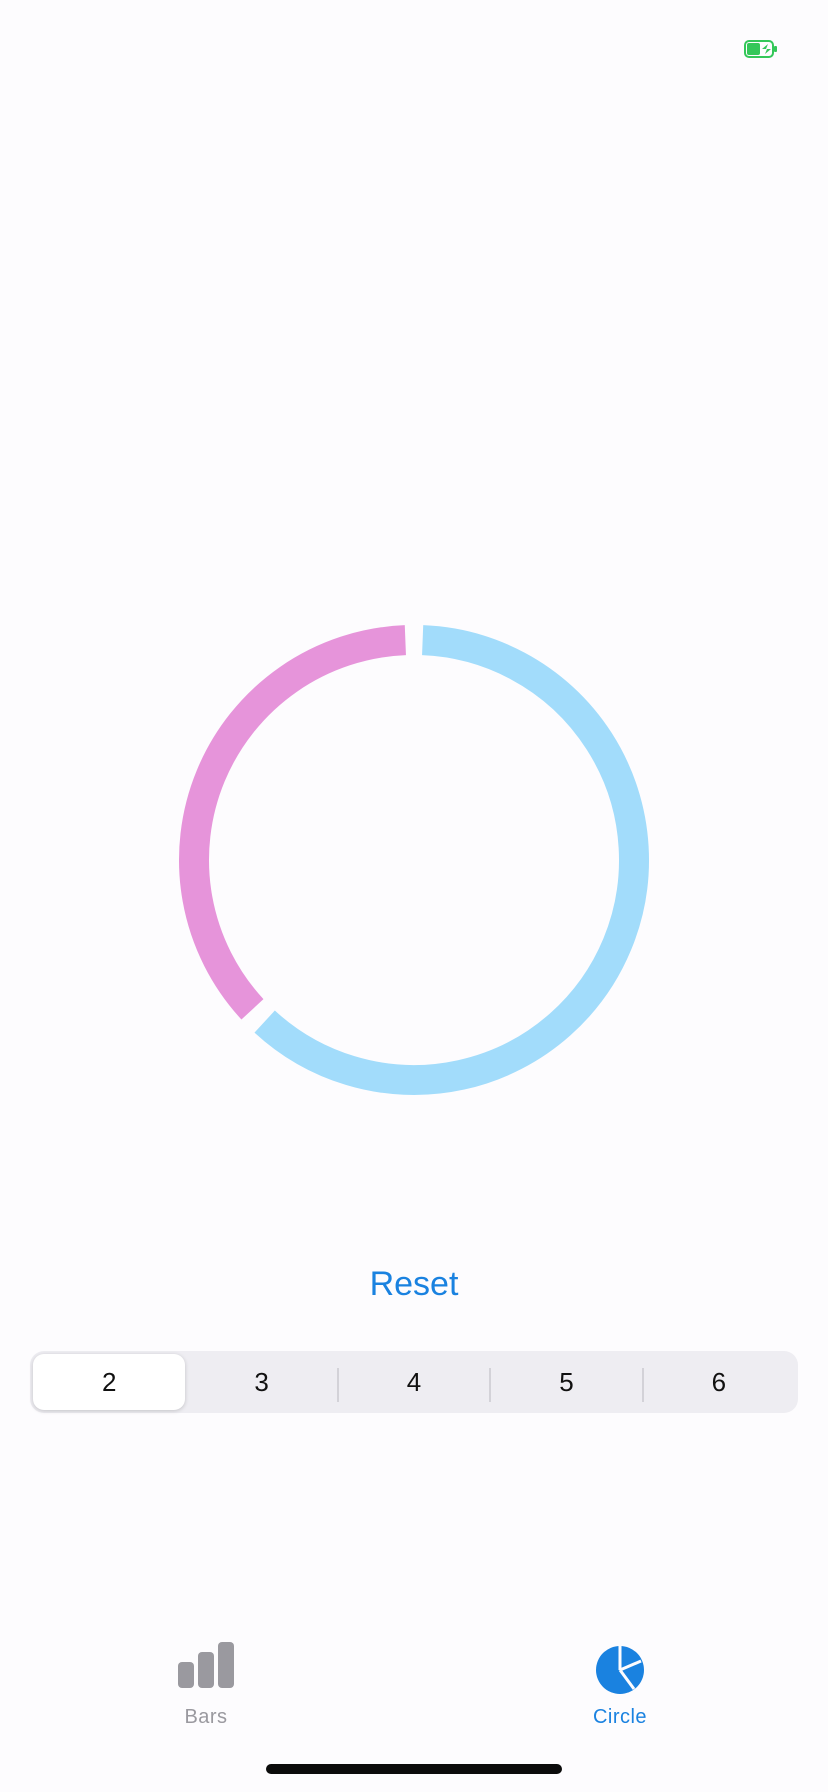  Describe the element at coordinates (620, 1670) in the screenshot. I see `pie-chart-icon` at that location.